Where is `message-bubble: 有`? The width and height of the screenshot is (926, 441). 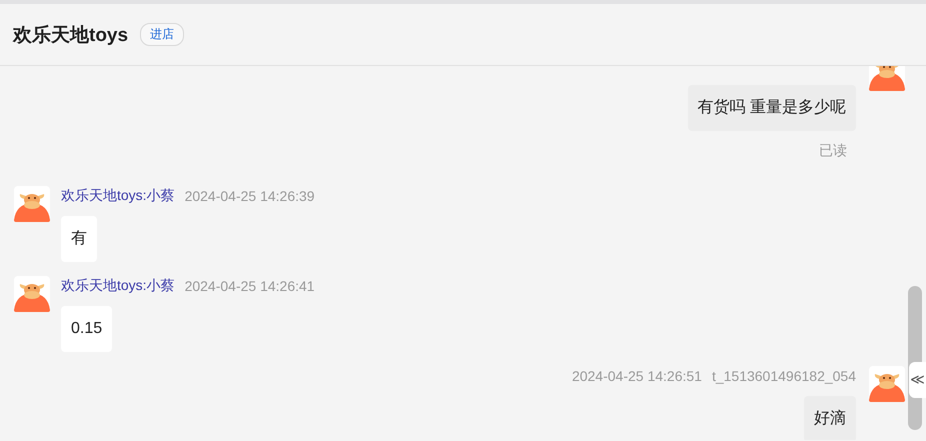 message-bubble: 有 is located at coordinates (79, 239).